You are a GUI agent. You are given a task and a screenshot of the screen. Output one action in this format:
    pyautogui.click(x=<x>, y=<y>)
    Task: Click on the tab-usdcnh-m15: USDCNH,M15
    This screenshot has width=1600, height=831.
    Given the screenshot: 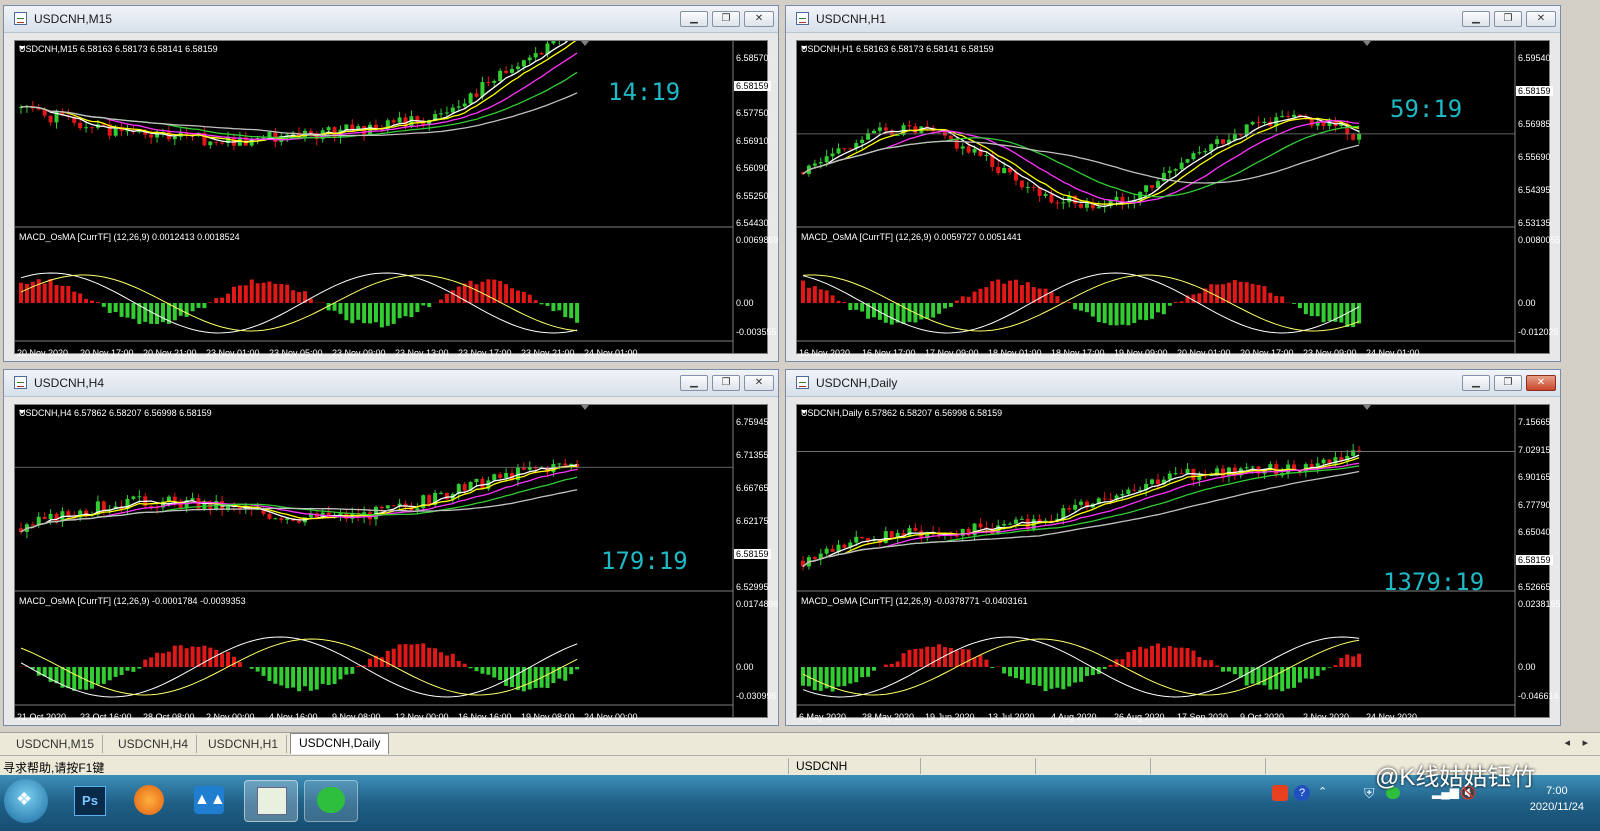 What is the action you would take?
    pyautogui.click(x=56, y=744)
    